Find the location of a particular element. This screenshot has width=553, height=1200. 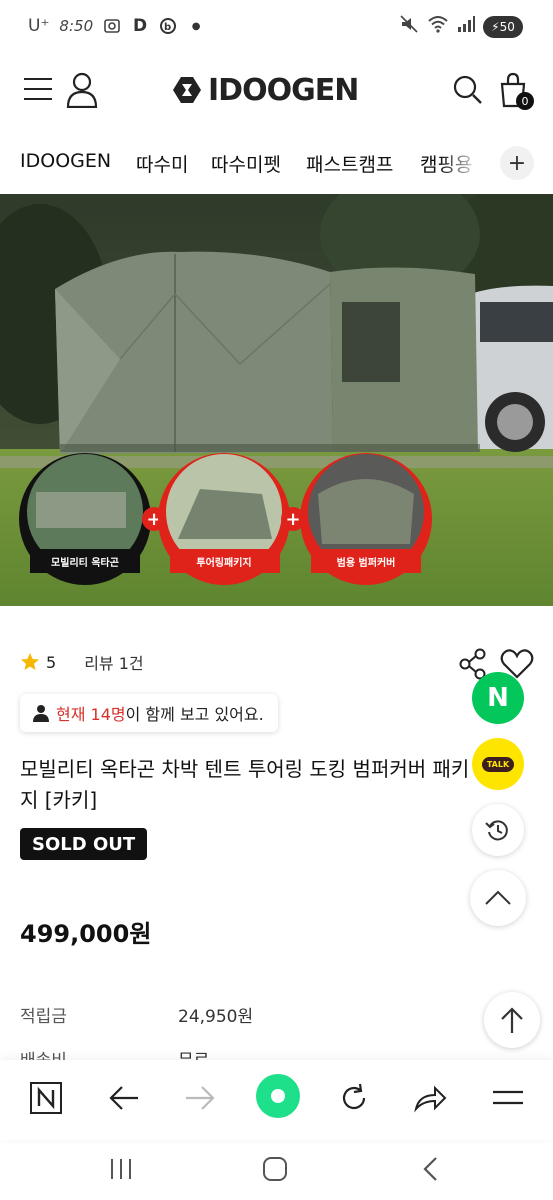

naver-browser-icon is located at coordinates (46, 1098).